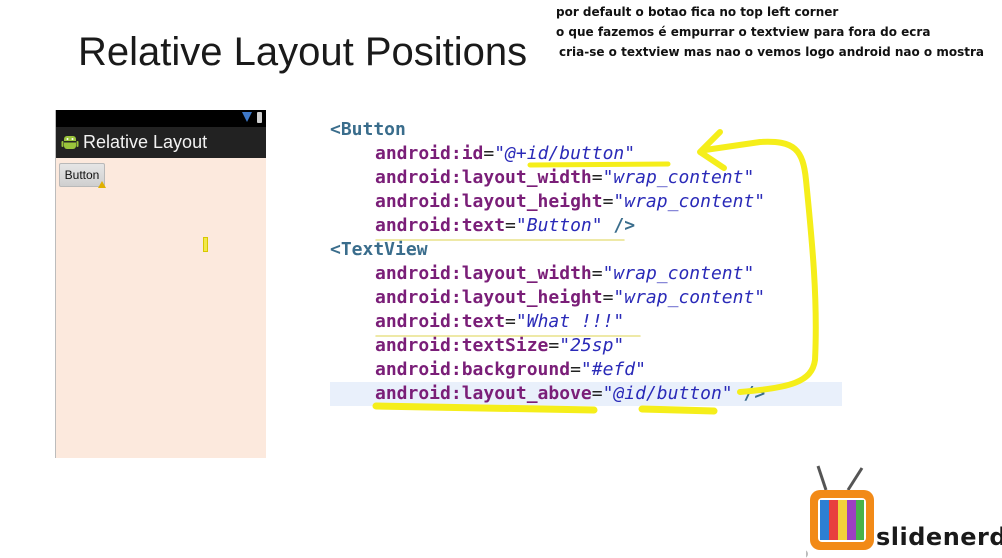 The image size is (1002, 558). What do you see at coordinates (547, 250) in the screenshot?
I see `code-line: <TextView` at bounding box center [547, 250].